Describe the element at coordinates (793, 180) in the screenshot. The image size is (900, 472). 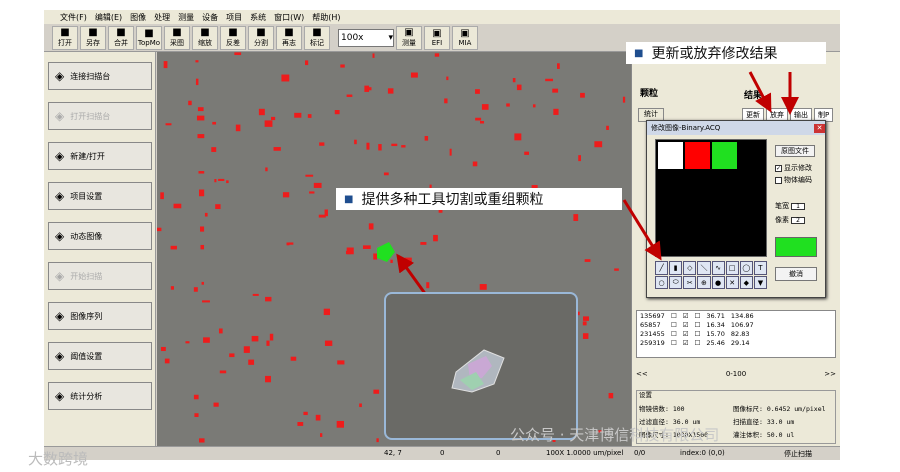
I see `object-code-checkbox: 物体编码` at that location.